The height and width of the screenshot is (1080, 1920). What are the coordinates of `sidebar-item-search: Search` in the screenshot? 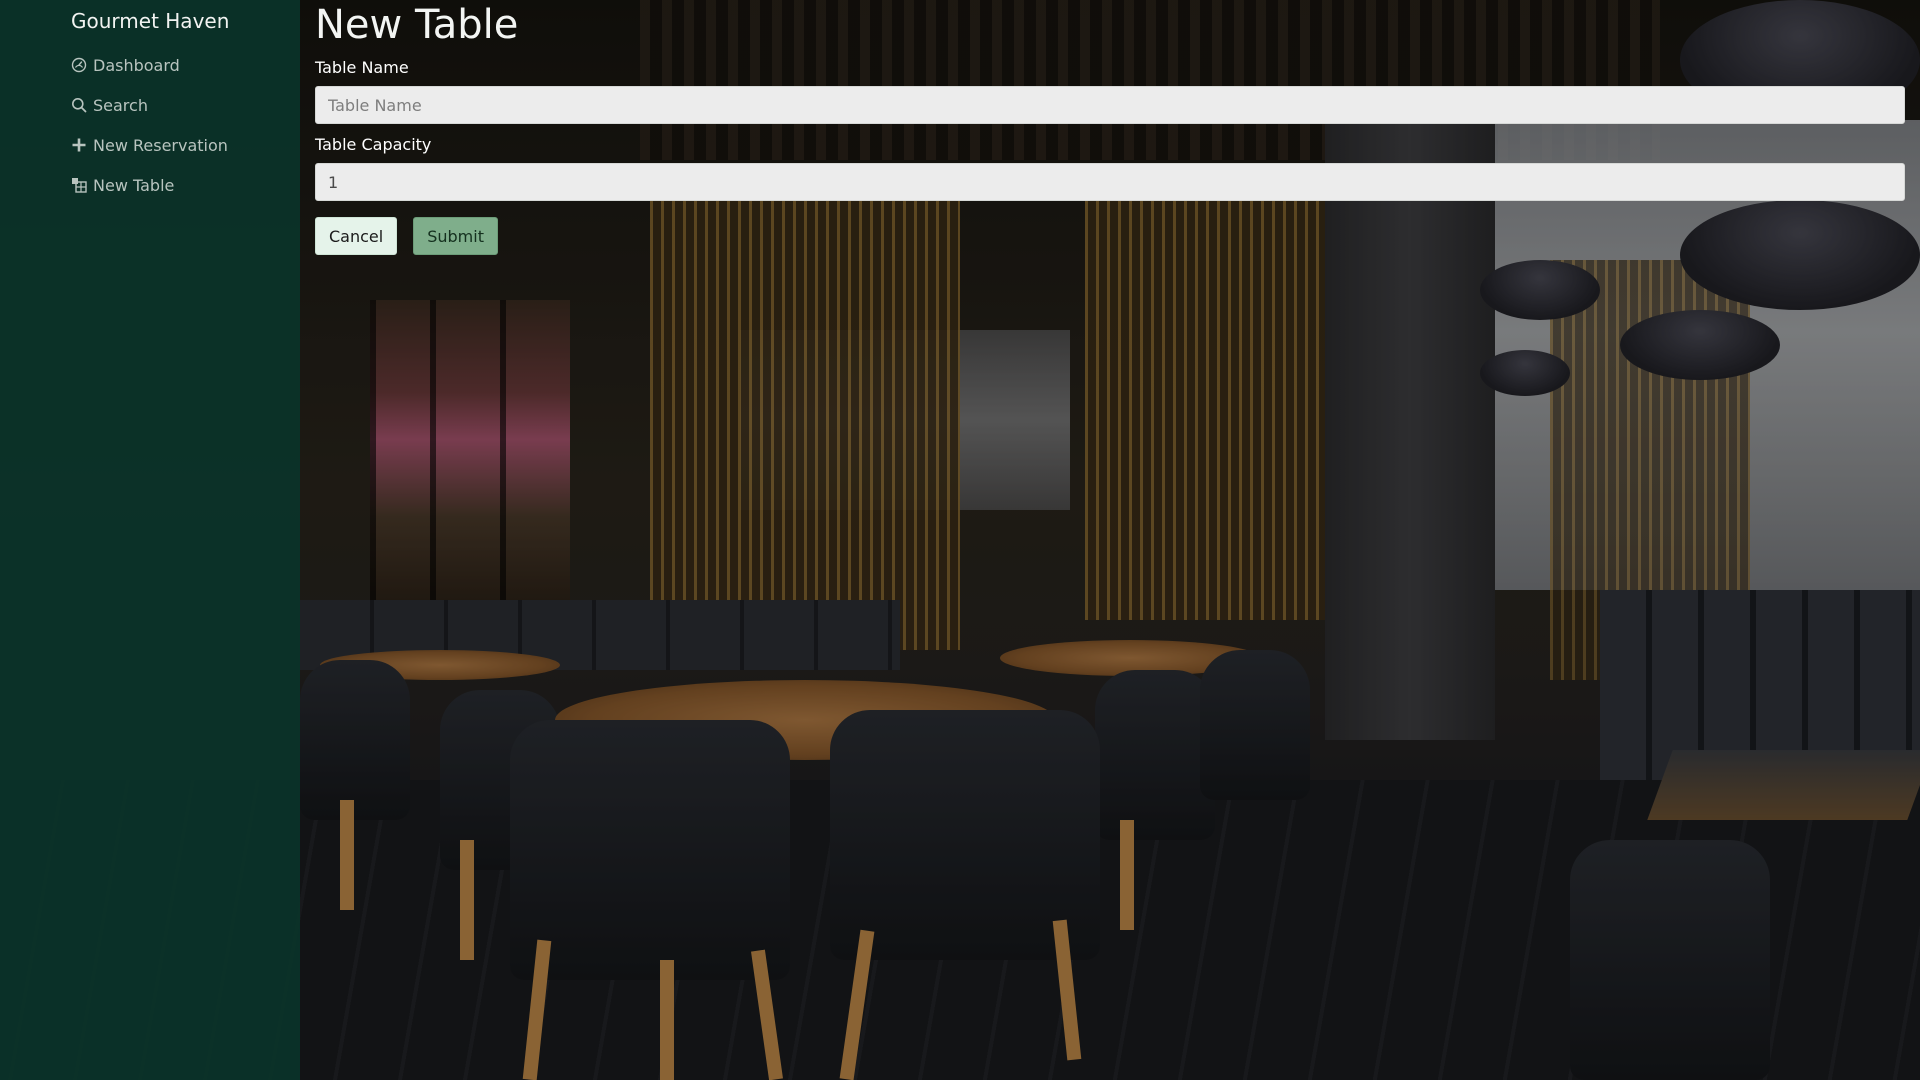 It's located at (185, 105).